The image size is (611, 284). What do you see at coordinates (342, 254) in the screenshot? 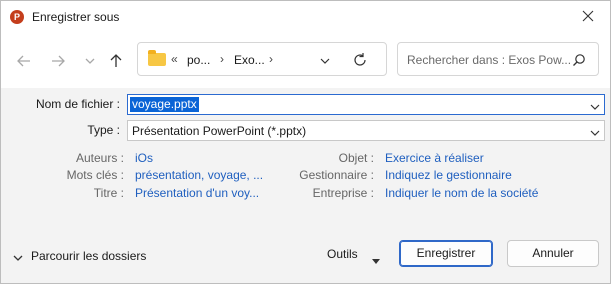
I see `tools-menu-button: Outils` at bounding box center [342, 254].